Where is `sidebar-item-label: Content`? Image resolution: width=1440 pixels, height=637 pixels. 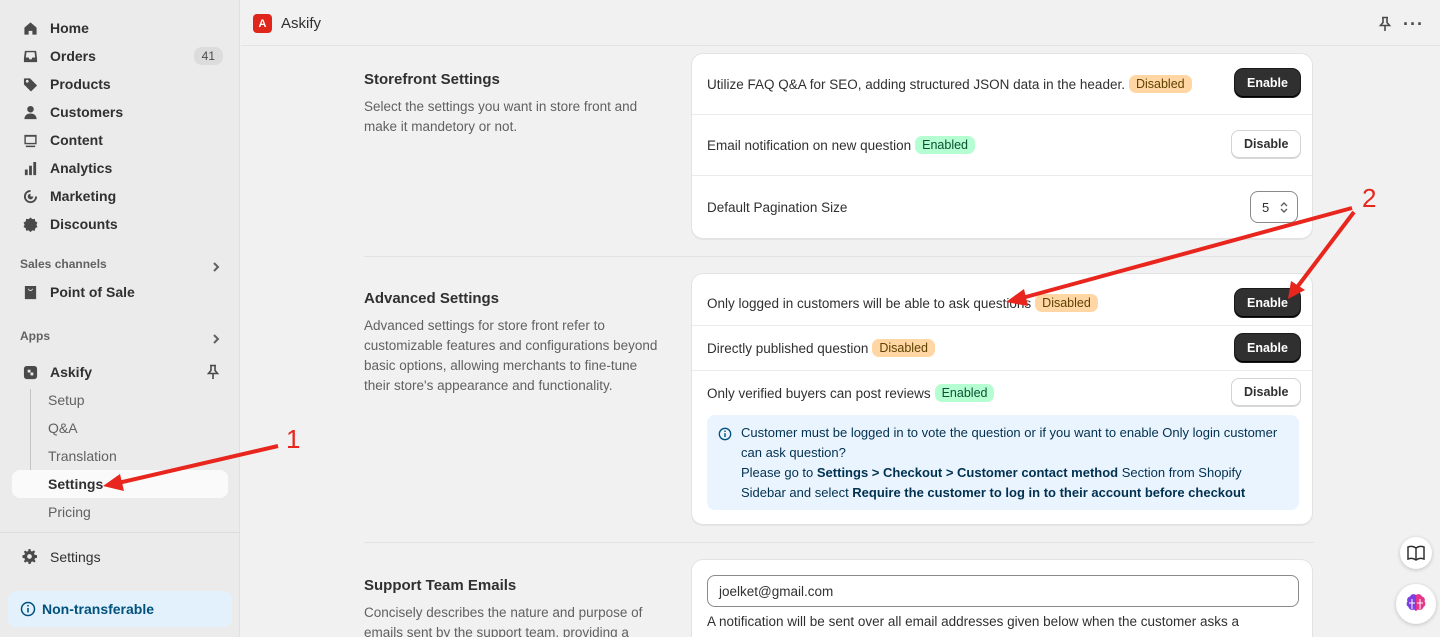 sidebar-item-label: Content is located at coordinates (76, 140).